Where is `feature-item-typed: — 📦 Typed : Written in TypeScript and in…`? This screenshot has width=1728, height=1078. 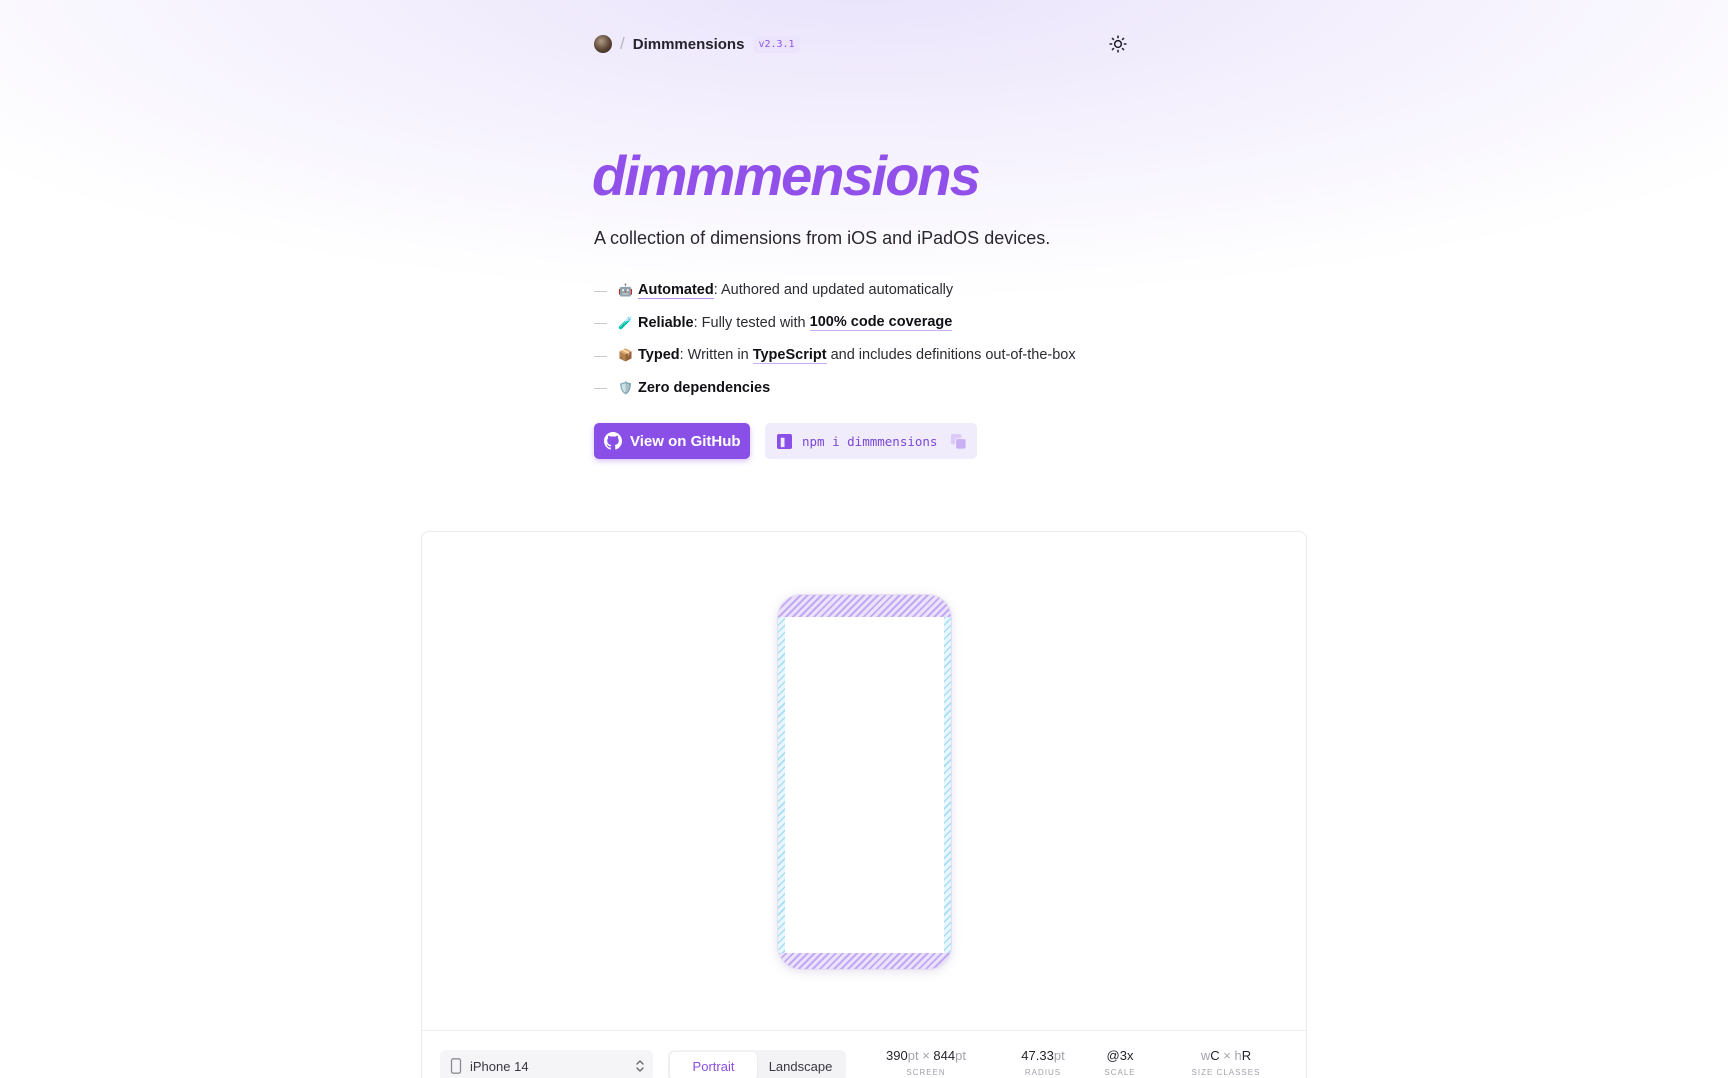
feature-item-typed: — 📦 Typed : Written in TypeScript and in… is located at coordinates (835, 355).